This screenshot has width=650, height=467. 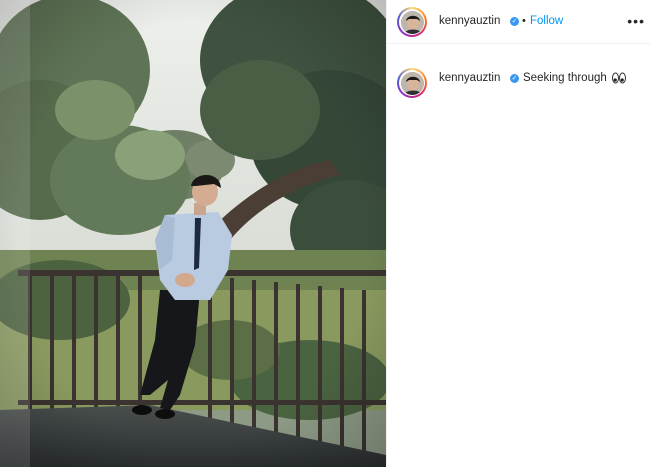 I want to click on caption-username: kennyauztin, so click(x=469, y=78).